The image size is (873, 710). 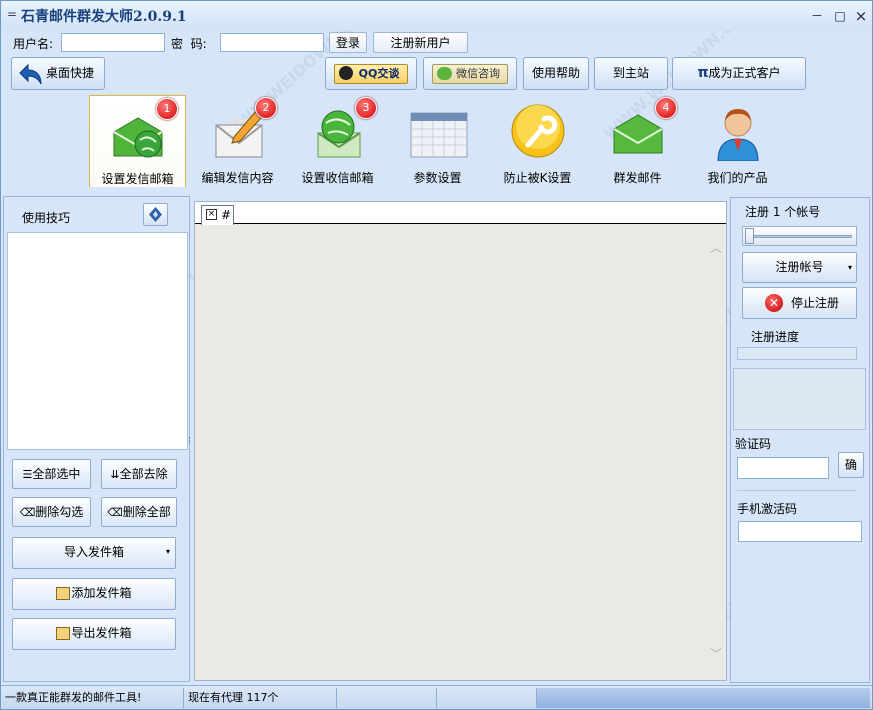 I want to click on import-outbox-dropdown: 导入发件箱 ▾, so click(x=94, y=553).